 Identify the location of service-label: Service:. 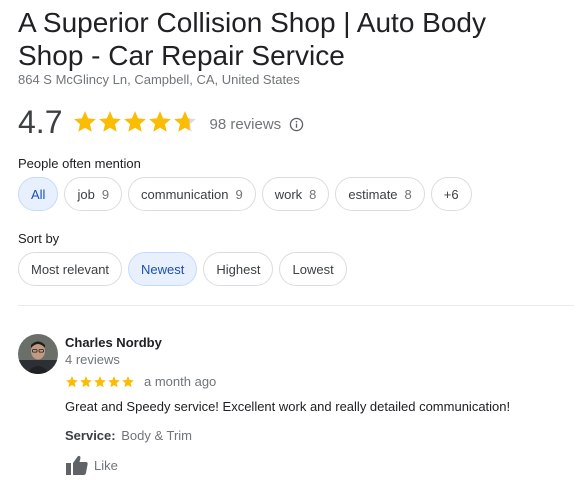
(90, 435).